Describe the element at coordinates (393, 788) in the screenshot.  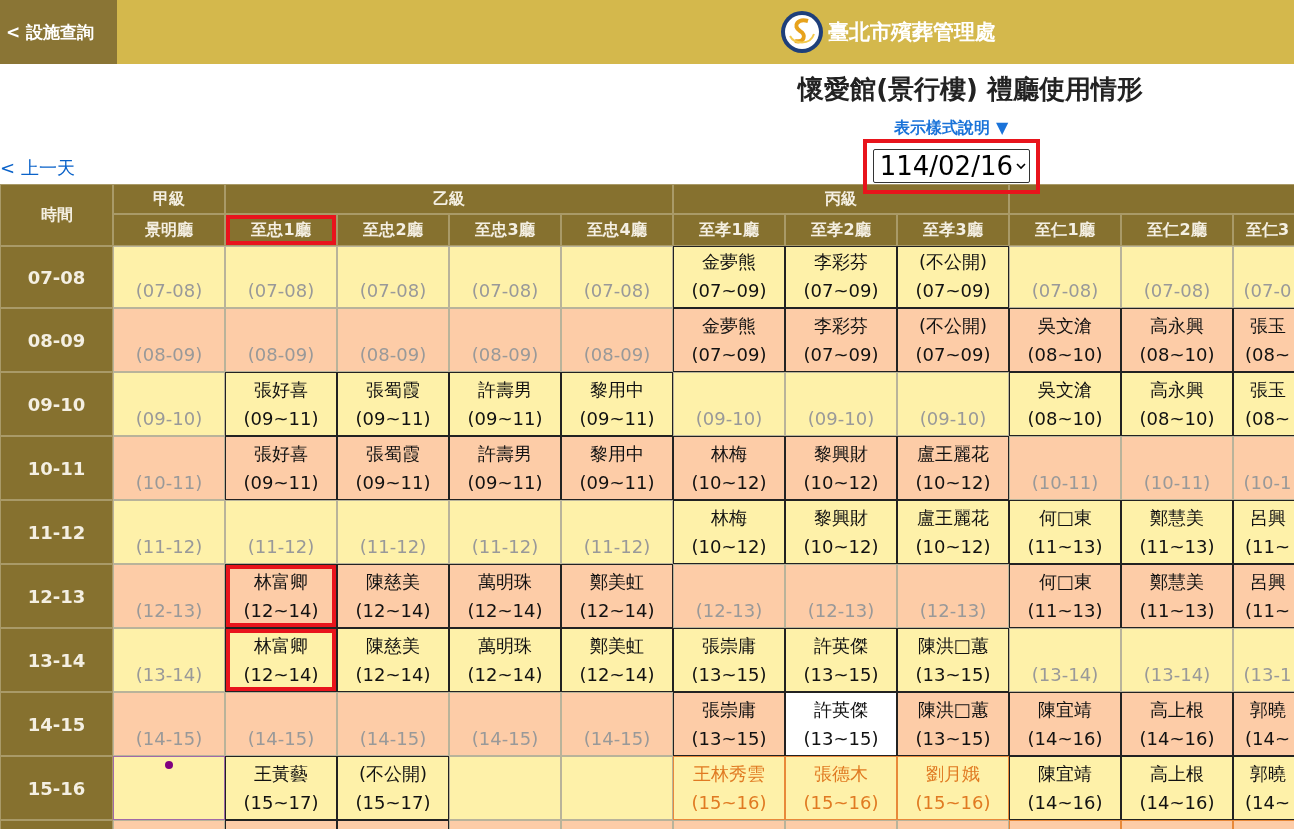
I see `booking-cell: (不公開) (15~17)` at that location.